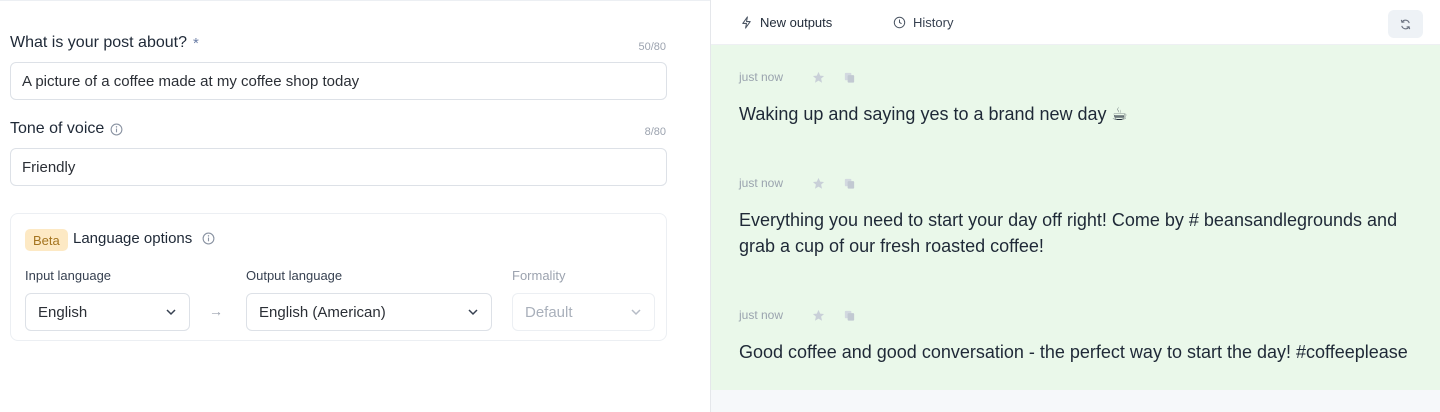 This screenshot has height=412, width=1440. I want to click on refresh-icon, so click(1405, 24).